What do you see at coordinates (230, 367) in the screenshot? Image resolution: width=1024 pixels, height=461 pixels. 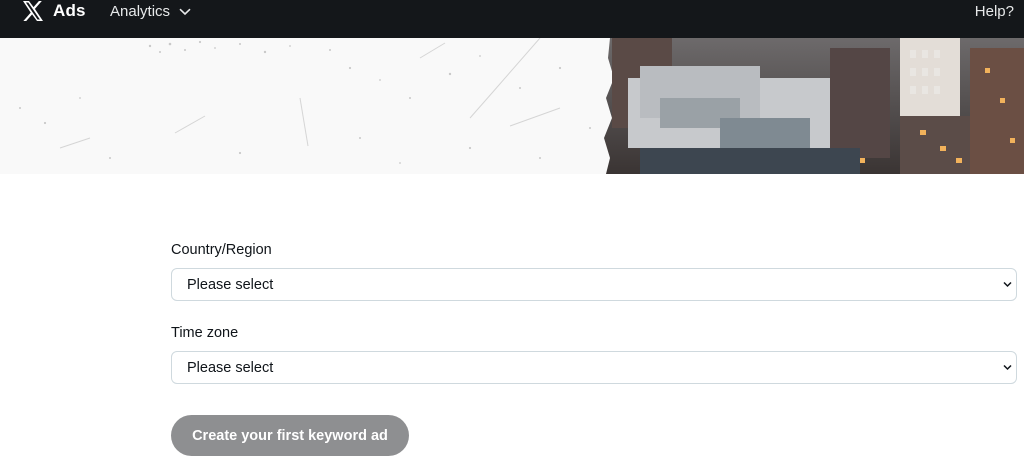 I see `time-zone-value: Please select` at bounding box center [230, 367].